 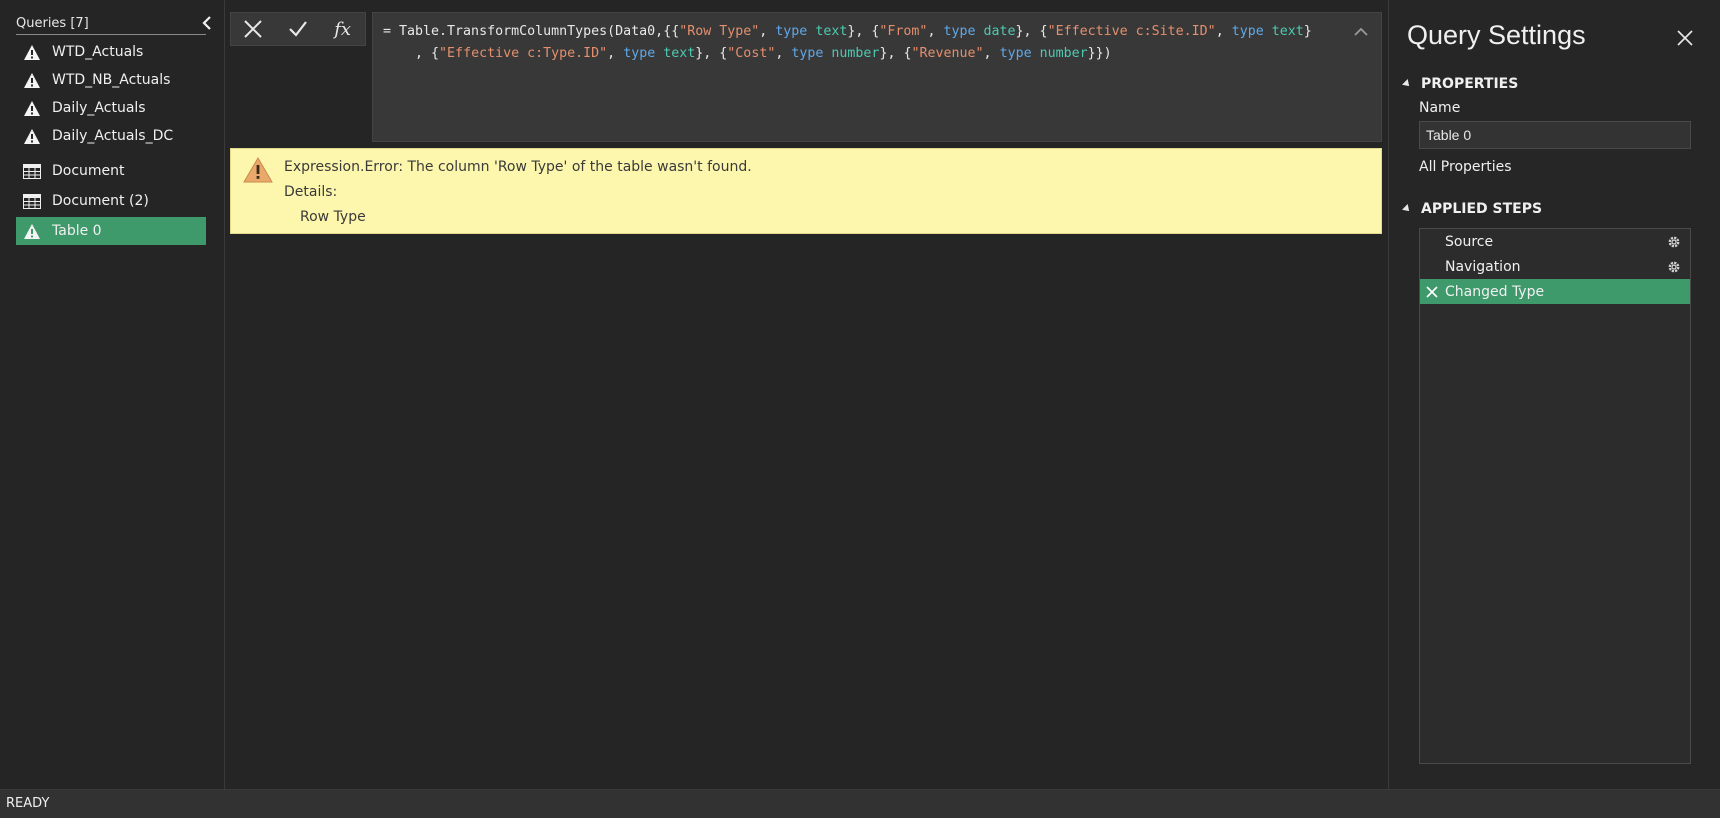 I want to click on delete-step-icon, so click(x=1432, y=292).